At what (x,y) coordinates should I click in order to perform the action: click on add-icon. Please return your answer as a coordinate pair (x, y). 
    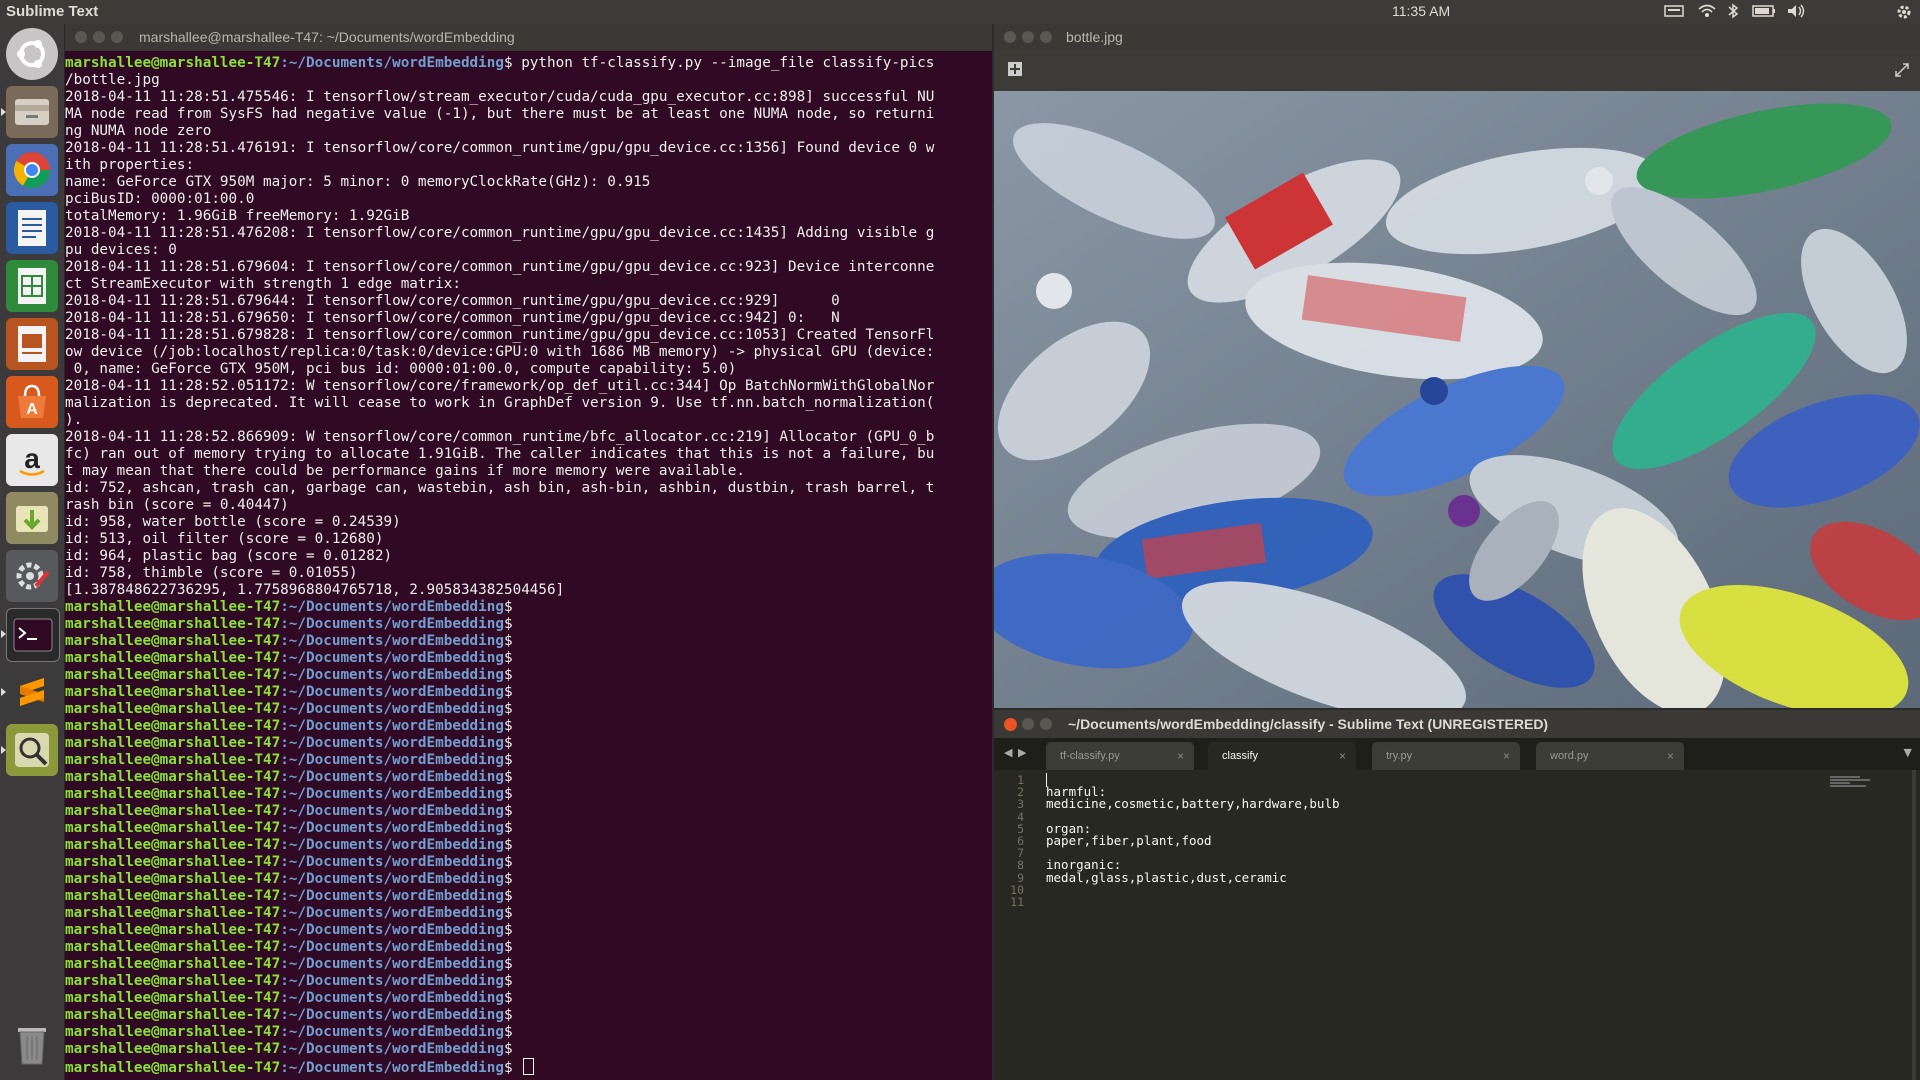
    Looking at the image, I should click on (1015, 71).